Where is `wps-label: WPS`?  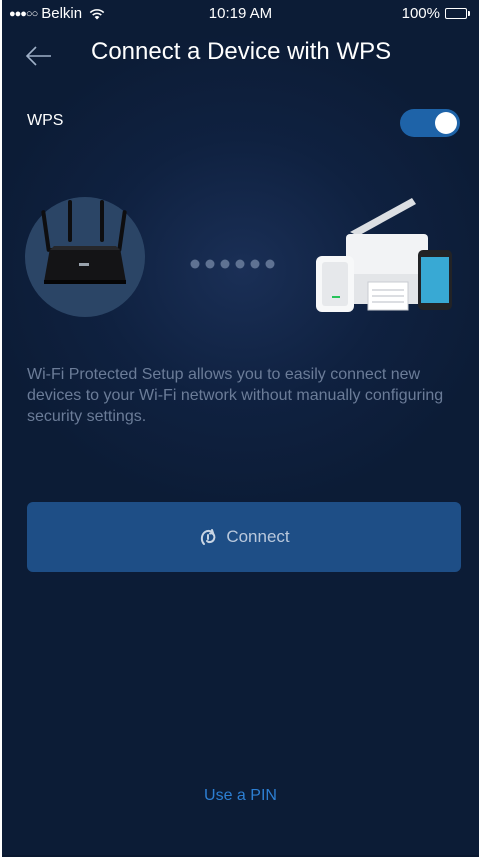 wps-label: WPS is located at coordinates (45, 120).